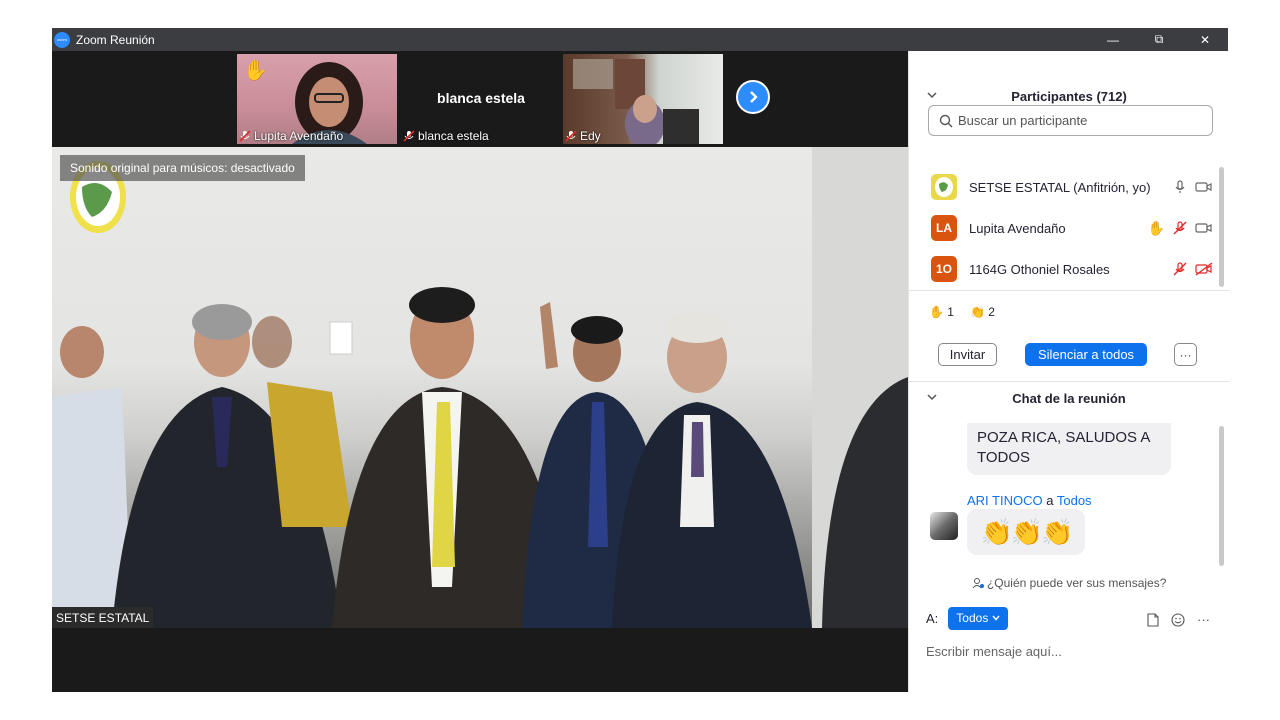 The height and width of the screenshot is (720, 1280). I want to click on reaction-counts: ✋ 1 👏 2, so click(962, 312).